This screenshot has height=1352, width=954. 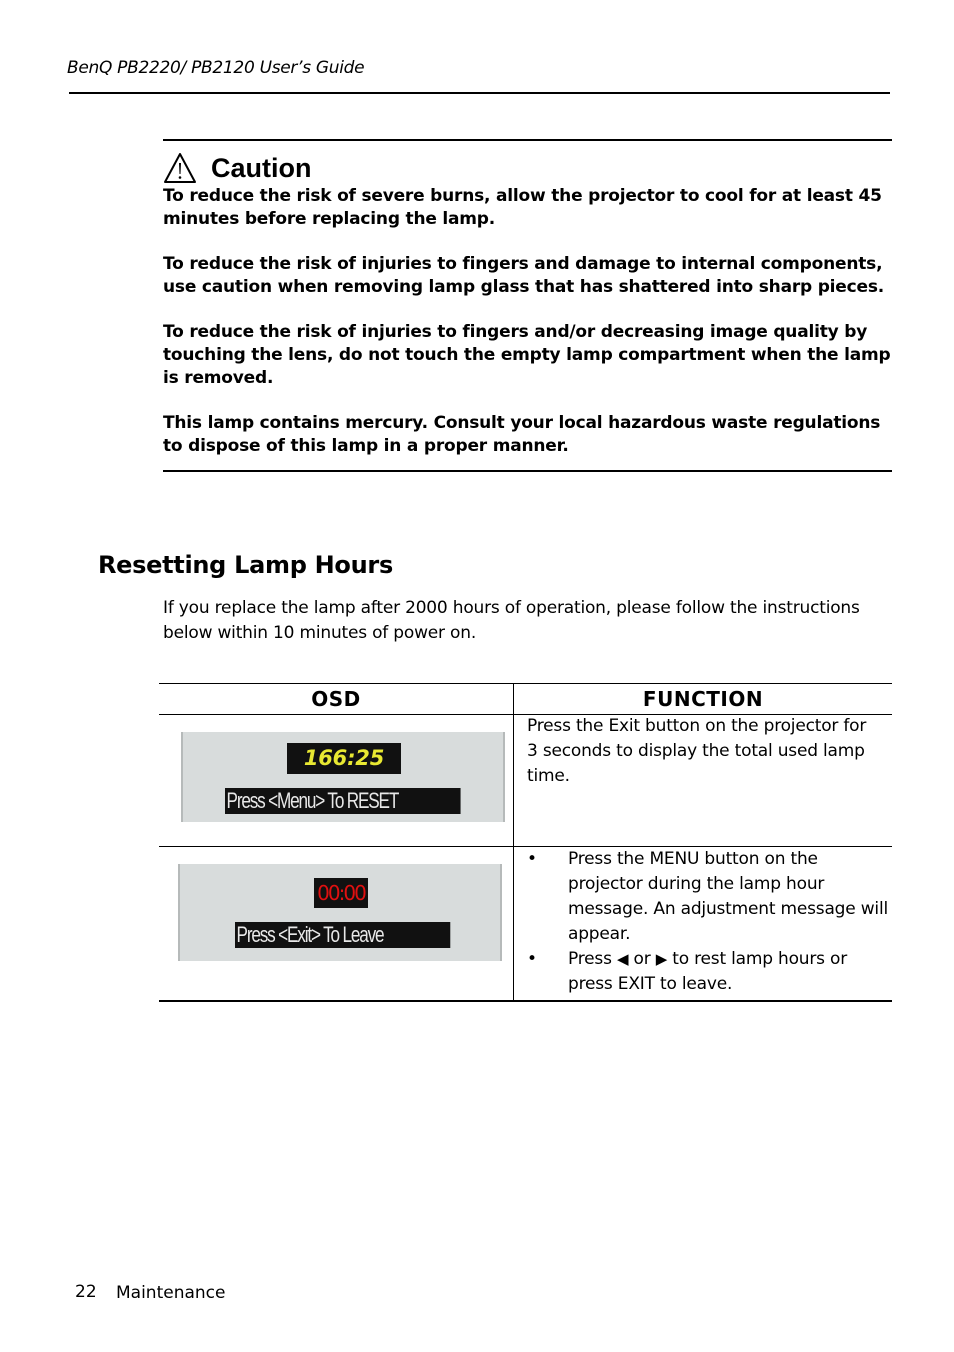 What do you see at coordinates (340, 912) in the screenshot?
I see `osd-screenshot-reset: 00:00 Press <Exit> To Leave` at bounding box center [340, 912].